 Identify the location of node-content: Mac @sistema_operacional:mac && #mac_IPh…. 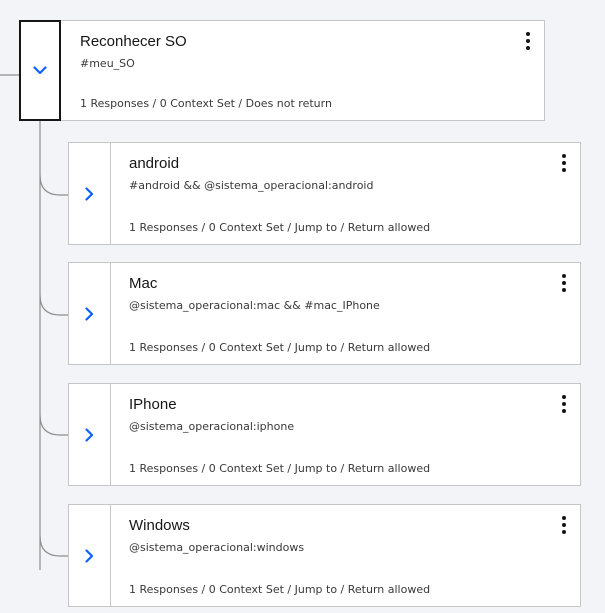
(334, 294).